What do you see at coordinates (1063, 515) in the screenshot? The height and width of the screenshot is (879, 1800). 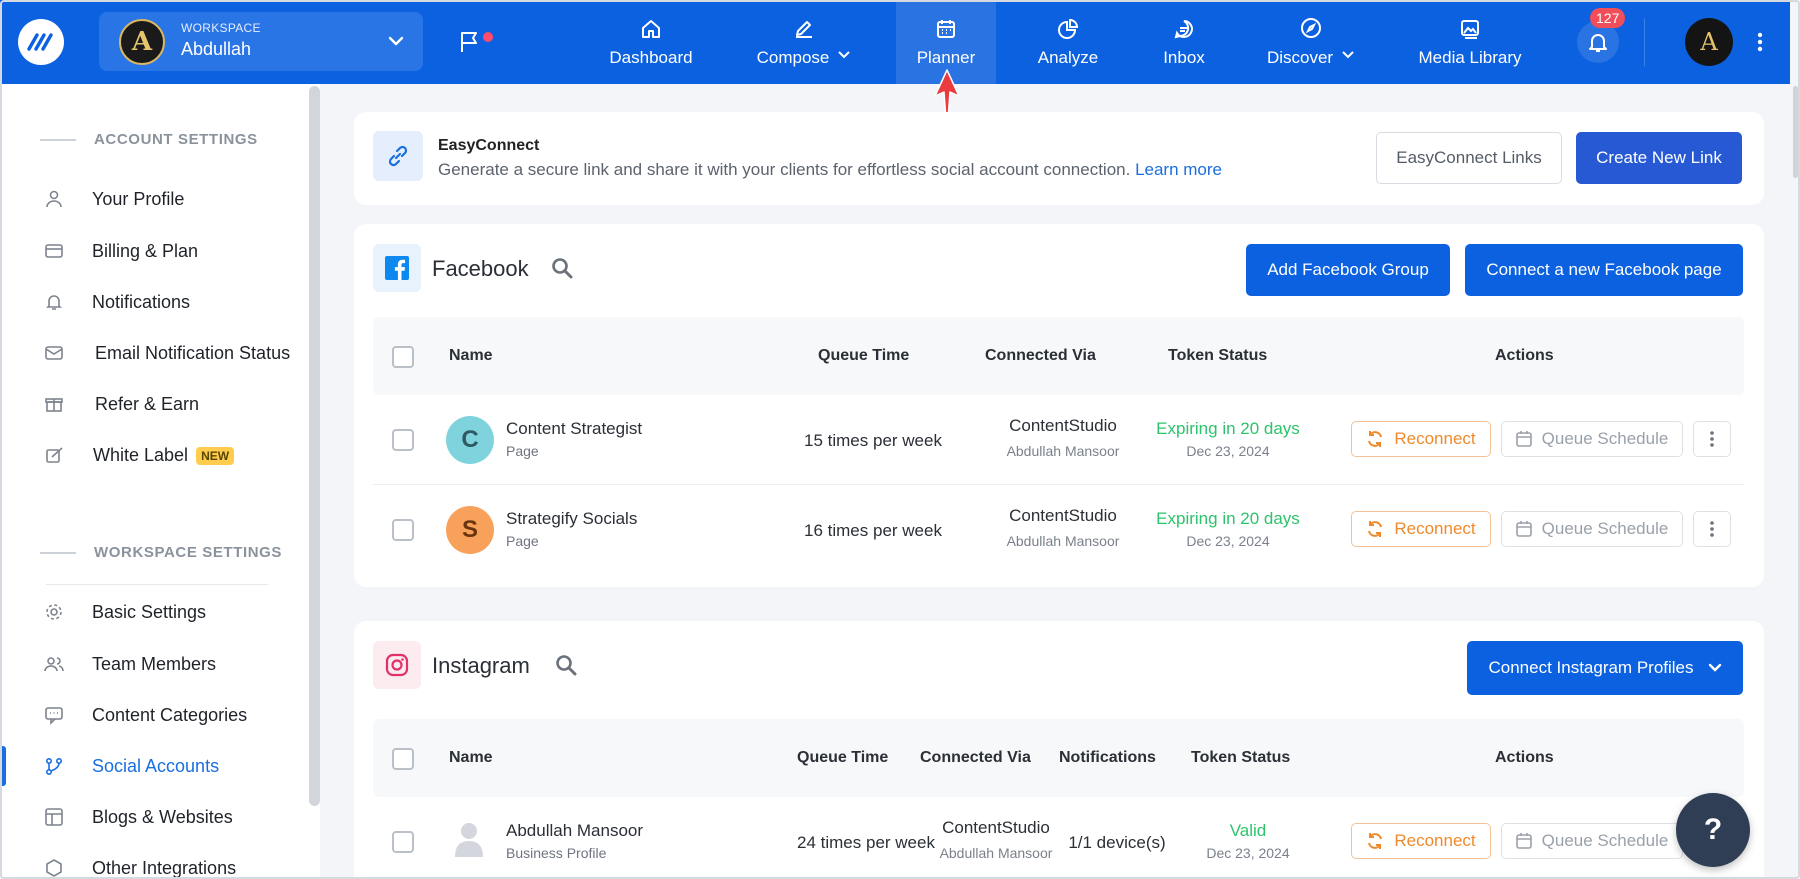 I see `connected-via: ContentStudio` at bounding box center [1063, 515].